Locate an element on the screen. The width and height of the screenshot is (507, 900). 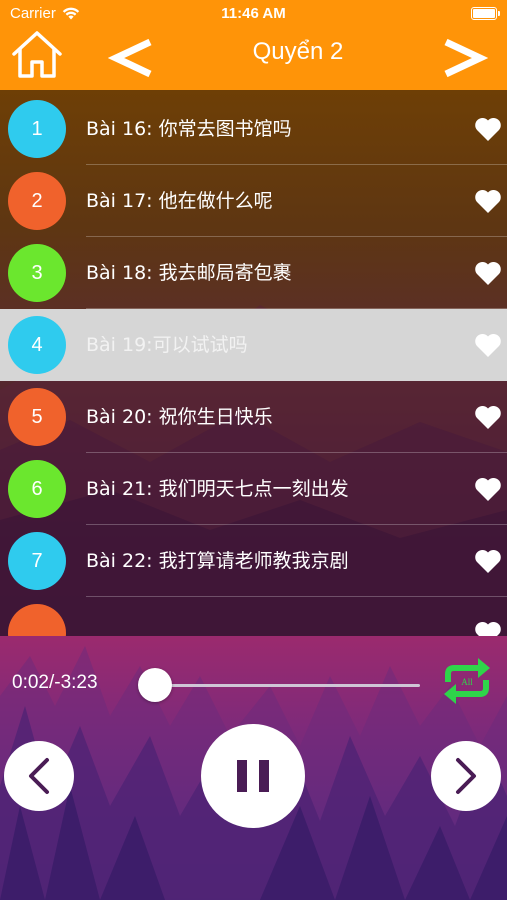
lesson-row is located at coordinates (253, 616).